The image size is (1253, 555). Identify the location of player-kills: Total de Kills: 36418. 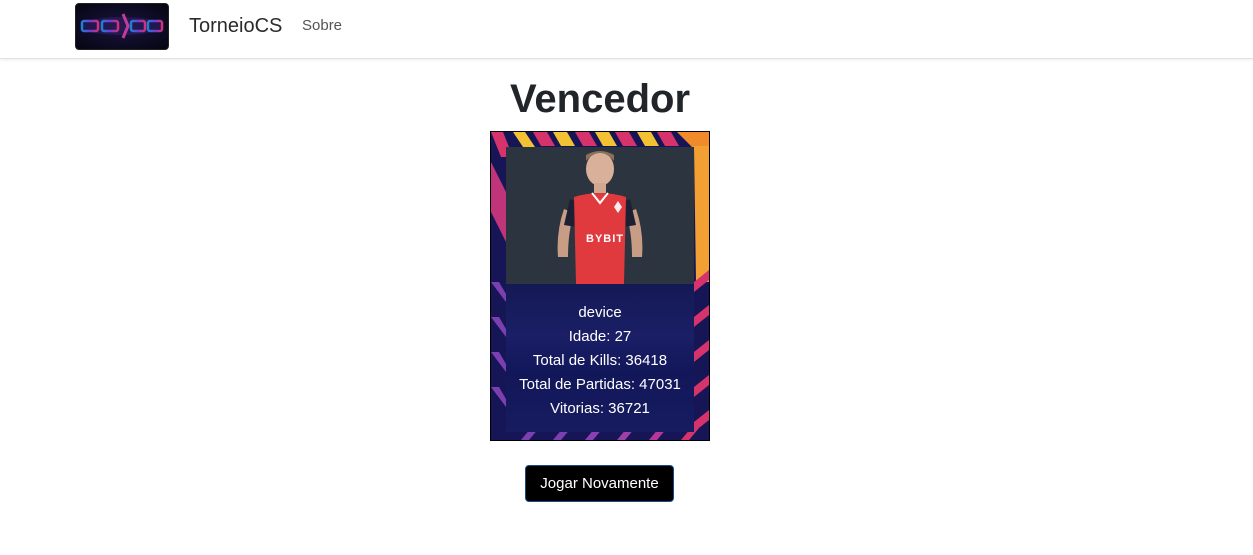
(600, 360).